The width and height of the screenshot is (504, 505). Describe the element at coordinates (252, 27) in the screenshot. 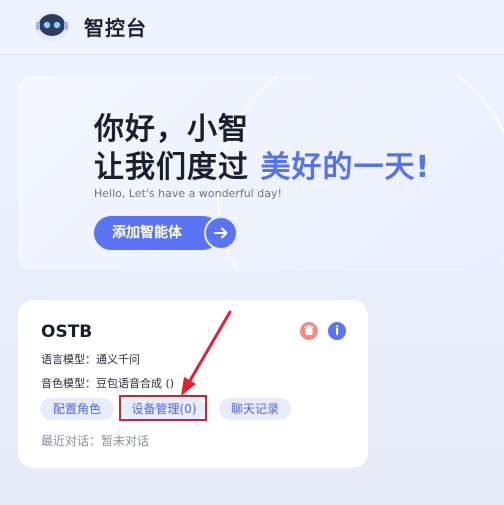

I see `top-bar: 智控台` at that location.